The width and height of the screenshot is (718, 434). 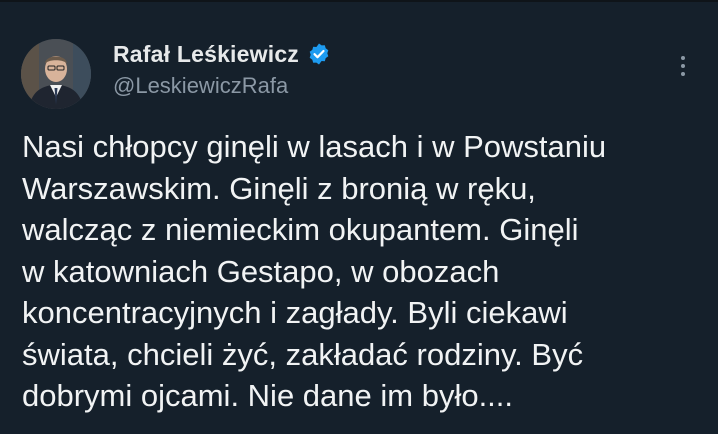 I want to click on more-options-button, so click(x=683, y=66).